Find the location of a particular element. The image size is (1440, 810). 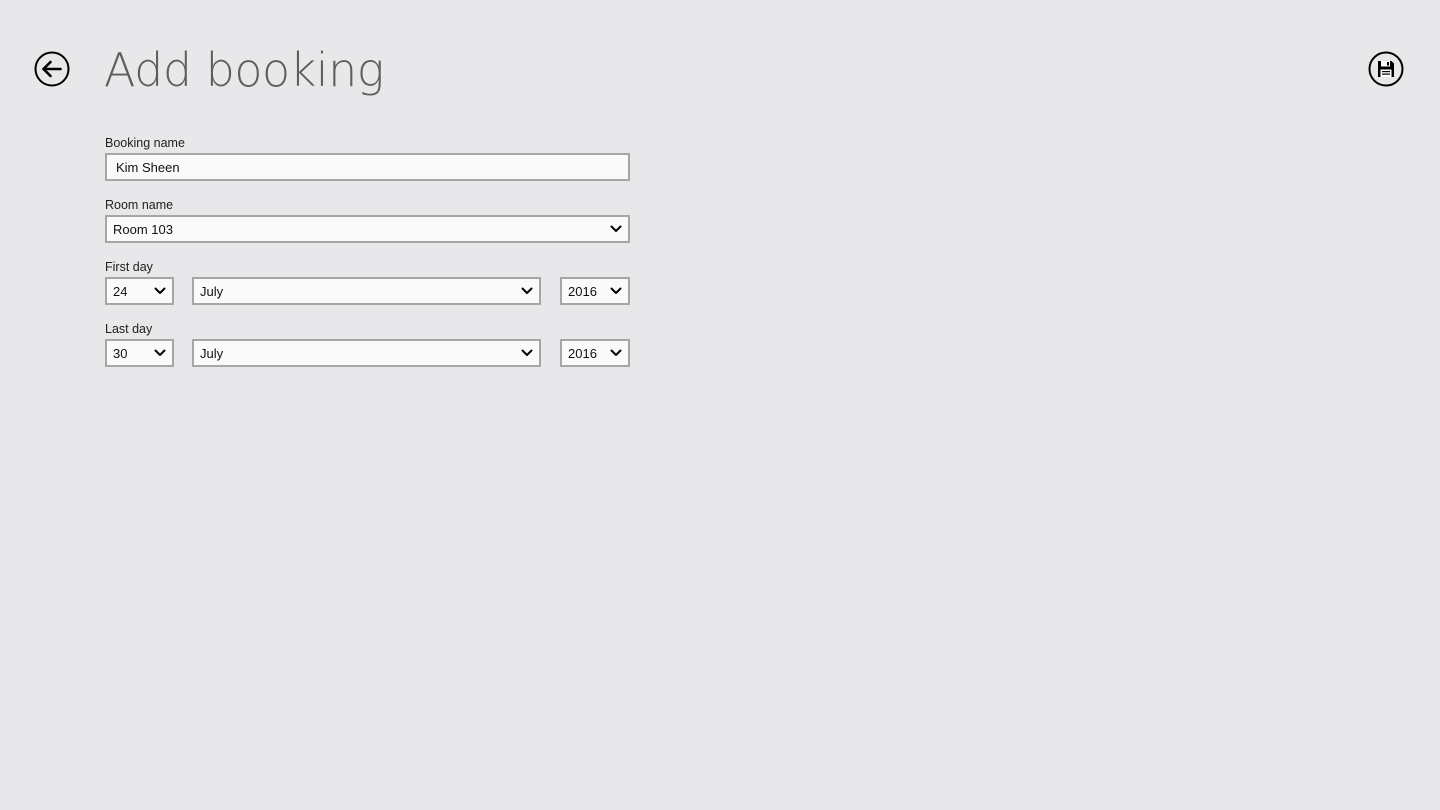

back-button is located at coordinates (52, 69).